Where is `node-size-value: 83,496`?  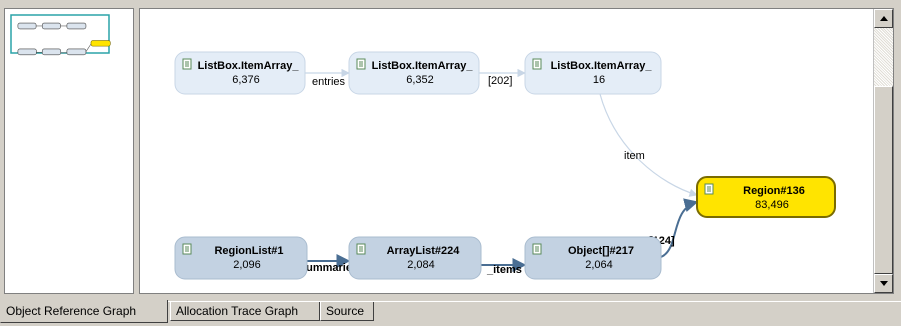 node-size-value: 83,496 is located at coordinates (772, 205).